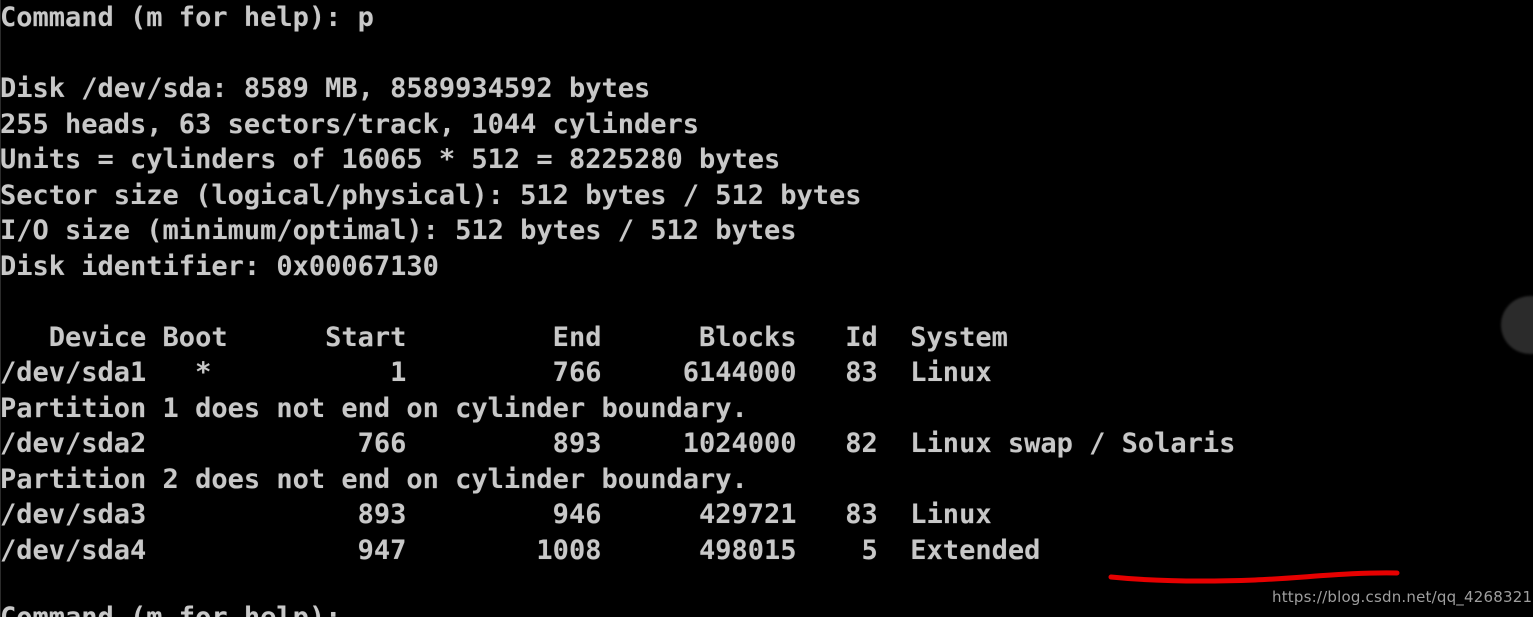 Image resolution: width=1533 pixels, height=617 pixels. What do you see at coordinates (496, 372) in the screenshot?
I see `table-row: /dev/sda1 * 1 766 6144000 83 Linux` at bounding box center [496, 372].